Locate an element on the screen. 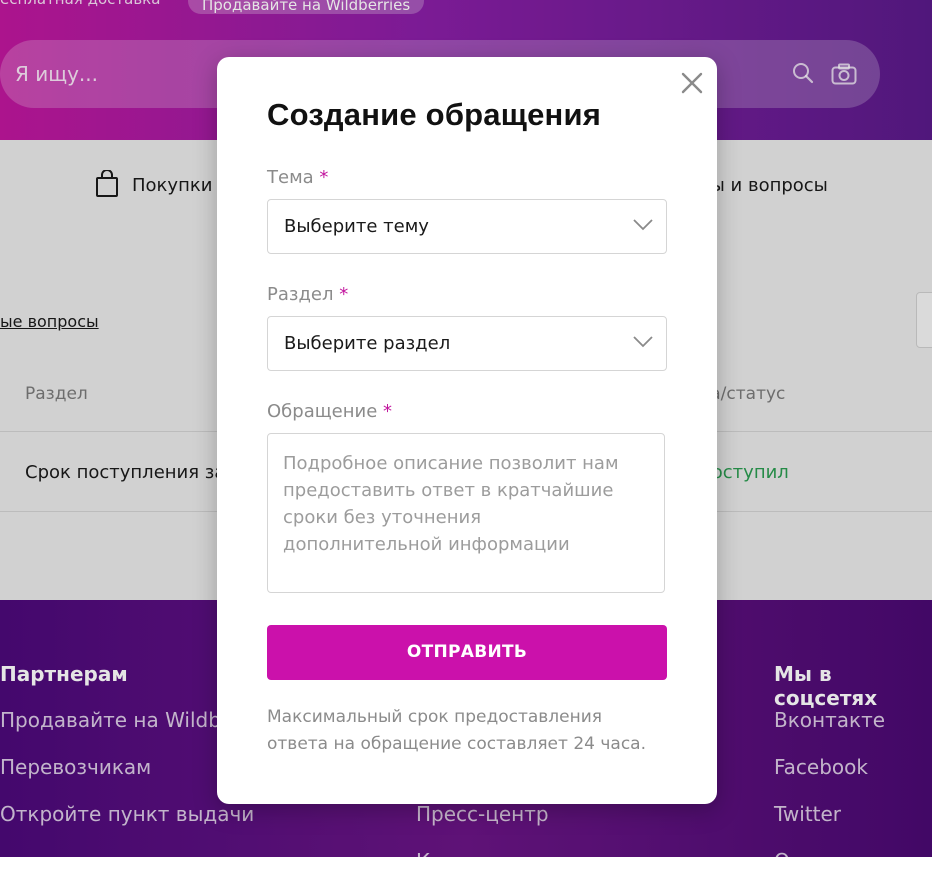 The height and width of the screenshot is (873, 932). section-label: Раздел * is located at coordinates (307, 294).